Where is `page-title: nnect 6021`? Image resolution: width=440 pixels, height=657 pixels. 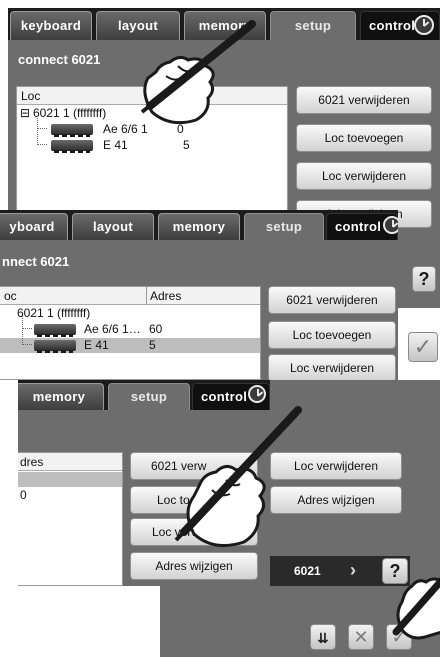 page-title: nnect 6021 is located at coordinates (36, 261).